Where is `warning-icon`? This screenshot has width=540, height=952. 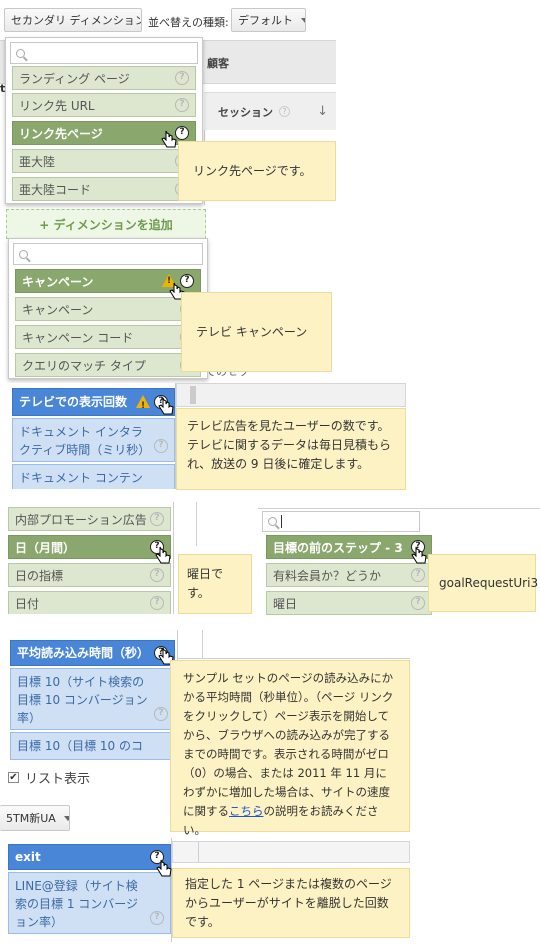
warning-icon is located at coordinates (143, 405).